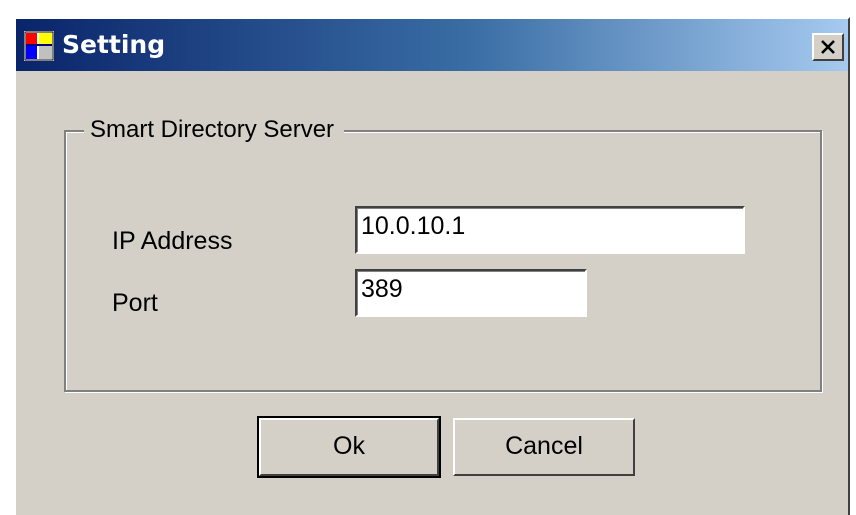  Describe the element at coordinates (544, 447) in the screenshot. I see `cancel-button: Cancel` at that location.